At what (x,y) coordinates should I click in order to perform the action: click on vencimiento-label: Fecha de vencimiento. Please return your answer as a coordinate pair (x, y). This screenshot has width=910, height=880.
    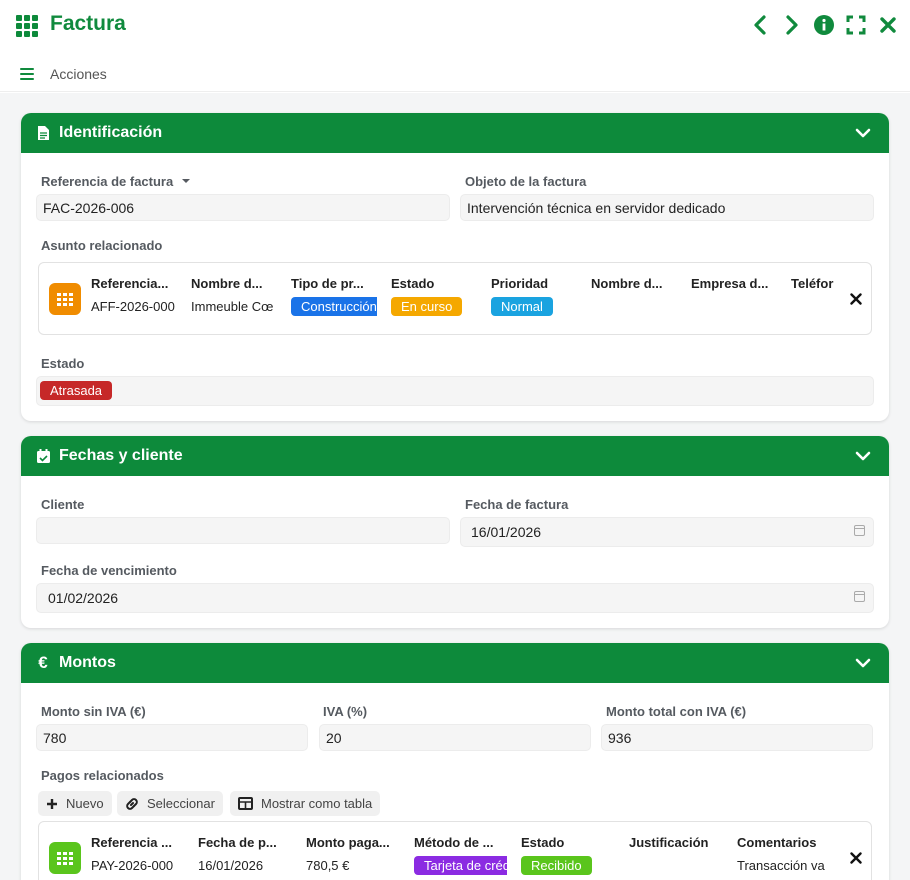
    Looking at the image, I should click on (109, 570).